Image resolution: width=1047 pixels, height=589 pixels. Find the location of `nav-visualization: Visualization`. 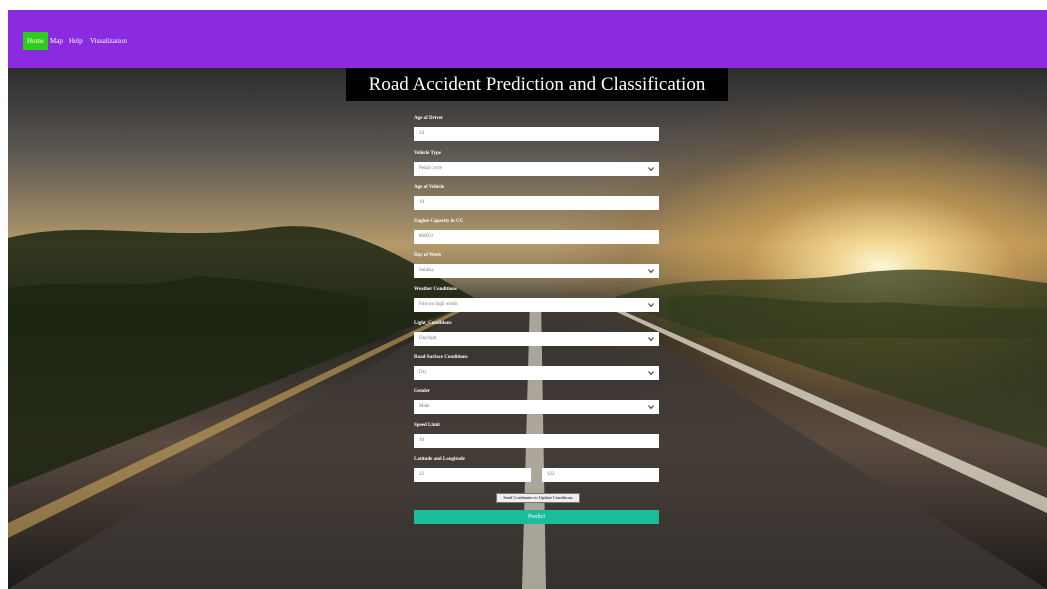

nav-visualization: Visualization is located at coordinates (108, 41).